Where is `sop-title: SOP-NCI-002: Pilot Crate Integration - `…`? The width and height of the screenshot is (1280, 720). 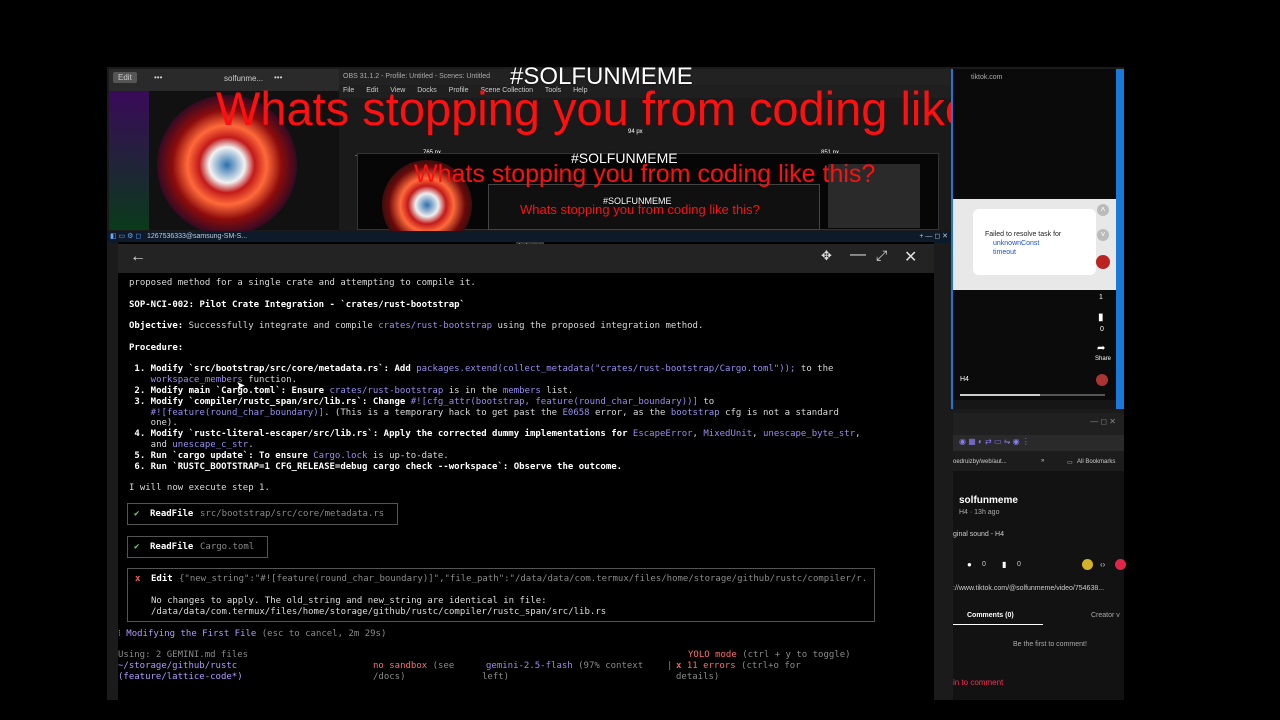 sop-title: SOP-NCI-002: Pilot Crate Integration - `… is located at coordinates (297, 304).